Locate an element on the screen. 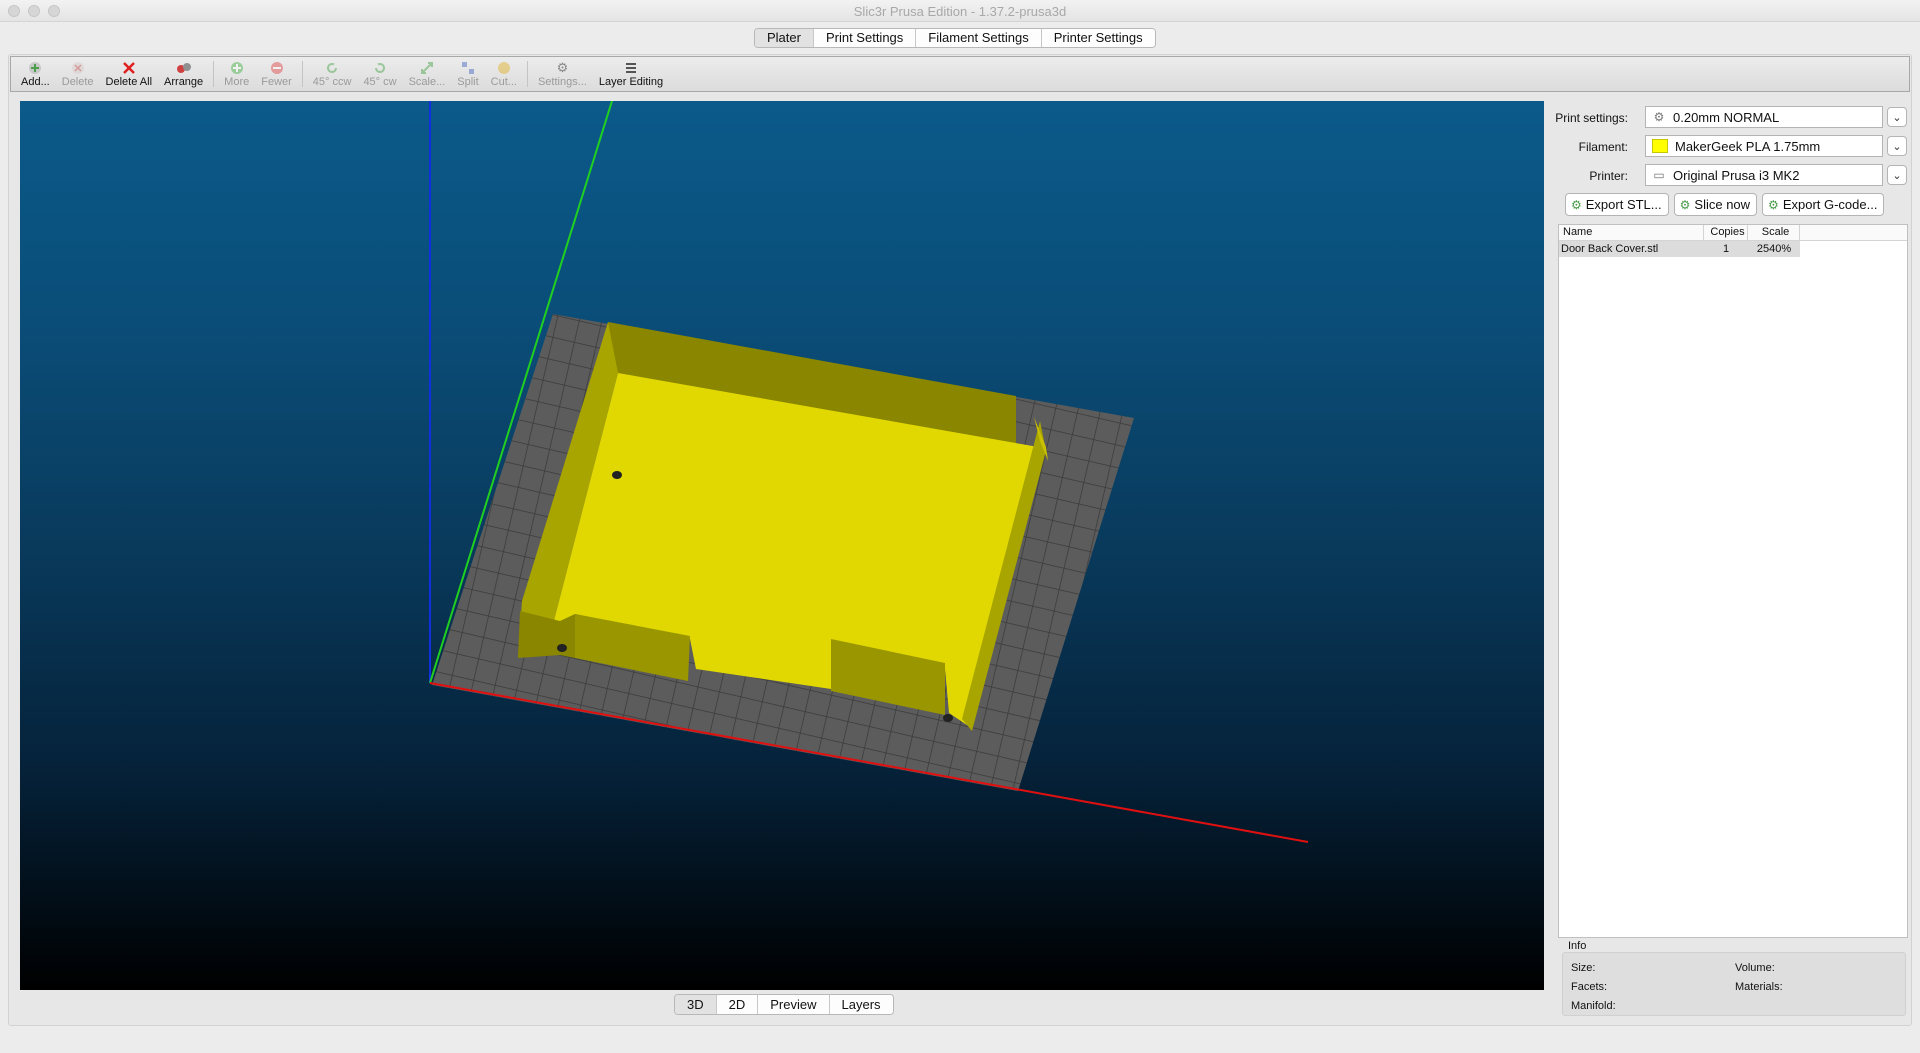 The height and width of the screenshot is (1053, 1920). rotate-ccw-button: 45° ccw is located at coordinates (332, 73).